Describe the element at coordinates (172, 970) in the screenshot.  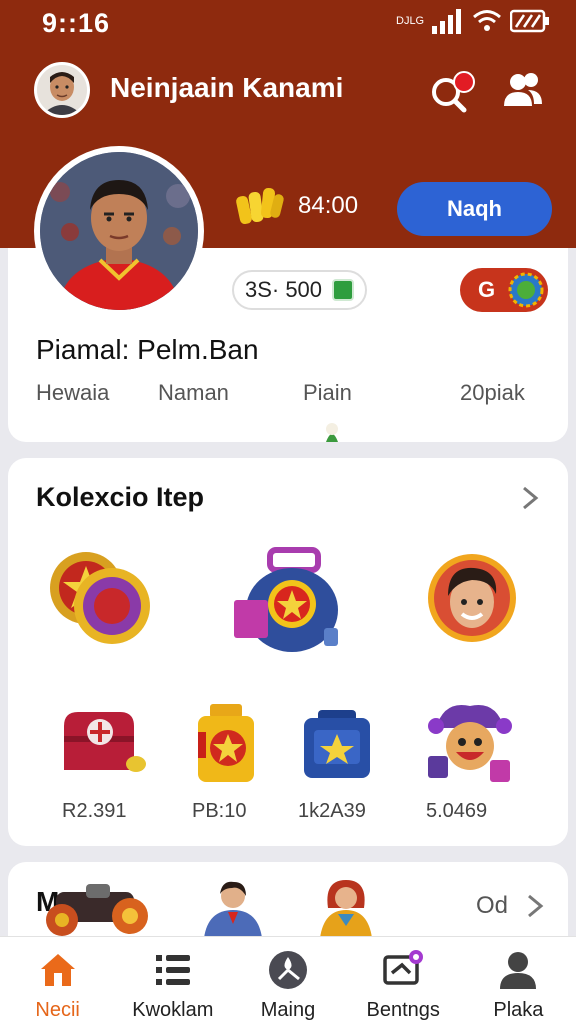
I see `list-icon` at that location.